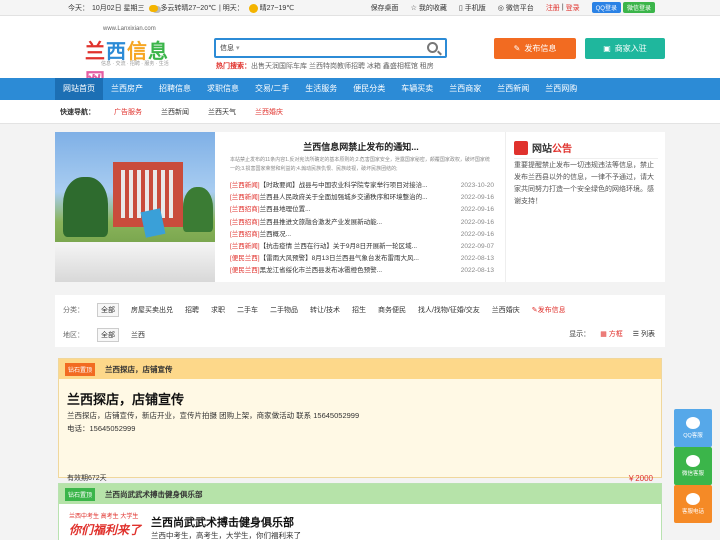  What do you see at coordinates (500, 8) in the screenshot?
I see `wechat-icon: ◎` at bounding box center [500, 8].